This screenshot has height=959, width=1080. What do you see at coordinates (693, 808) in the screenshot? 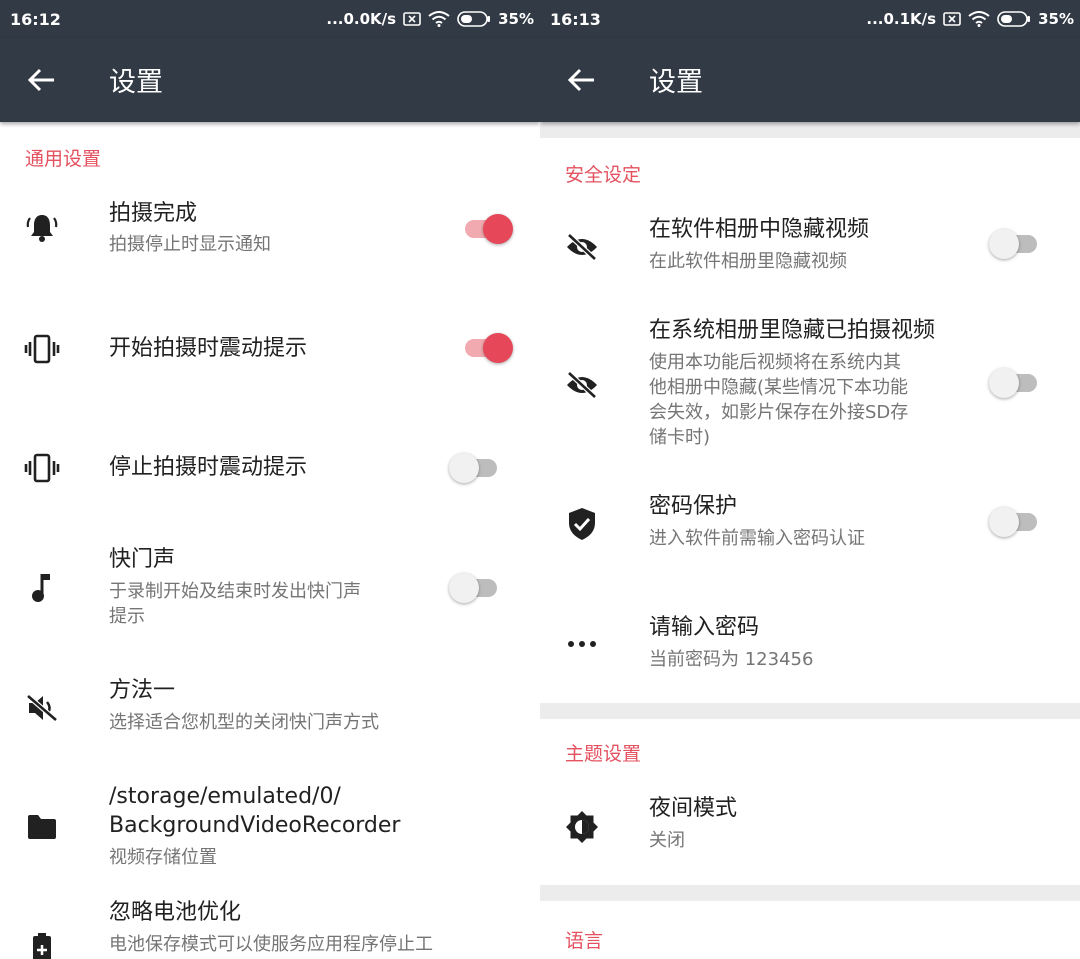
I see `setting-title: 夜间模式` at bounding box center [693, 808].